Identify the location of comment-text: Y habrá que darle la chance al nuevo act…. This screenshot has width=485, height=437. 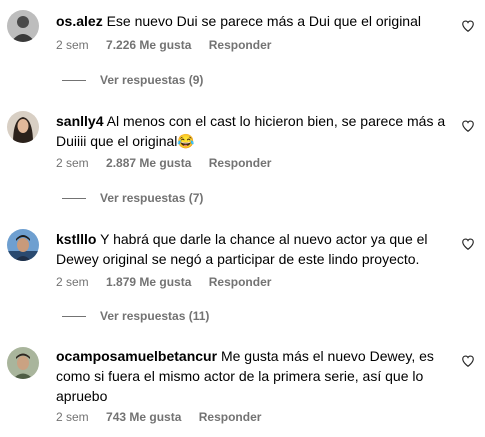
(242, 249).